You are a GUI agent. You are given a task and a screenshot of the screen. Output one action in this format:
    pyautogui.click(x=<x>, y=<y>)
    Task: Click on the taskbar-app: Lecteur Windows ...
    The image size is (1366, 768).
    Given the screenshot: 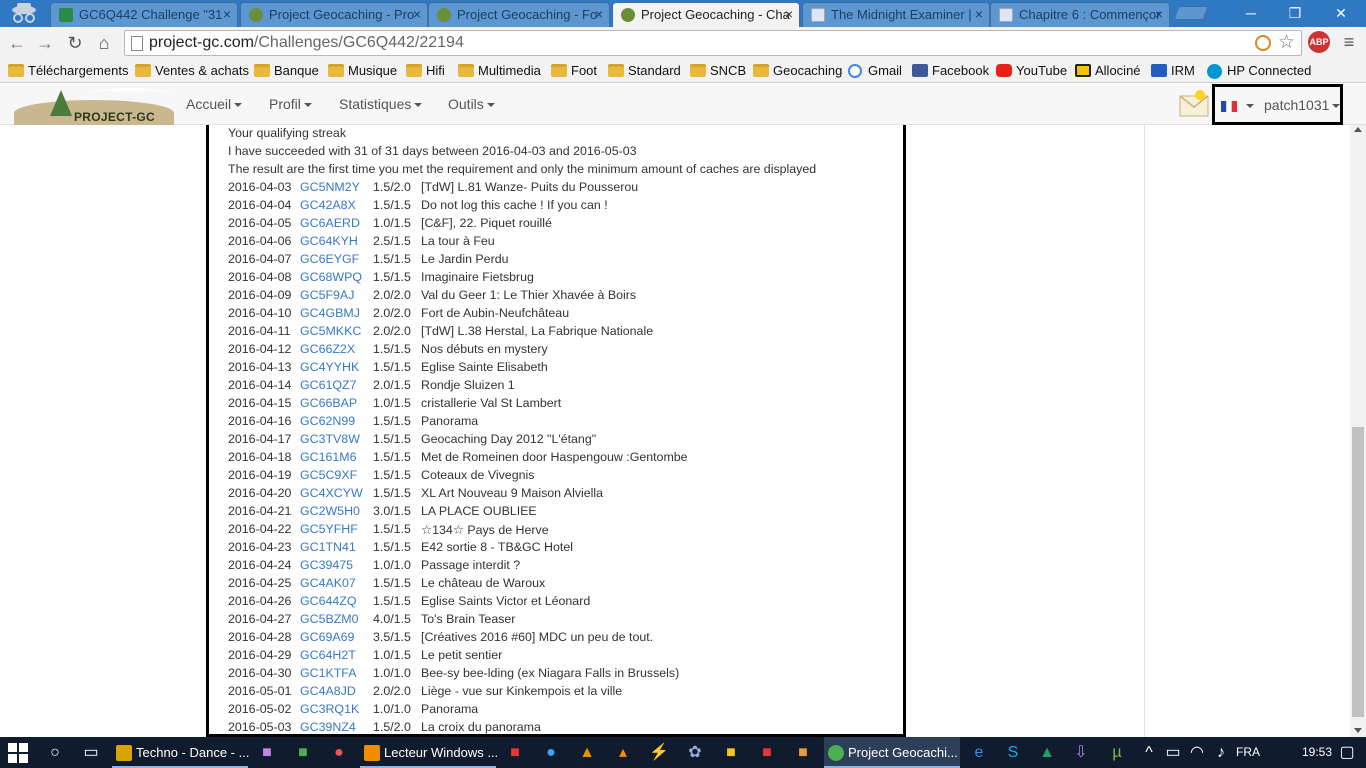 What is the action you would take?
    pyautogui.click(x=429, y=752)
    